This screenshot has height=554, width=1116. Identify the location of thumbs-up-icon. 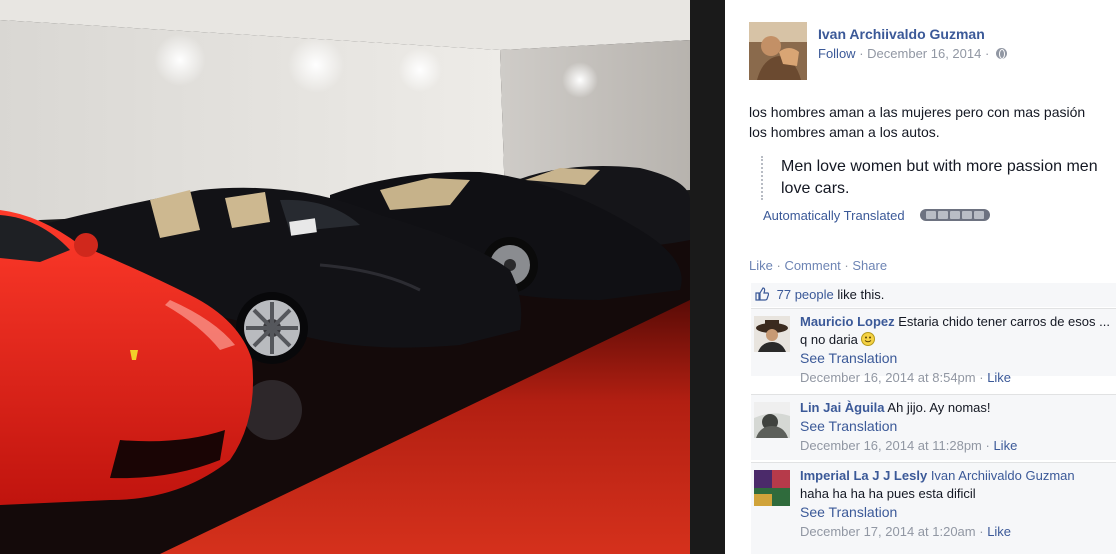
(762, 294).